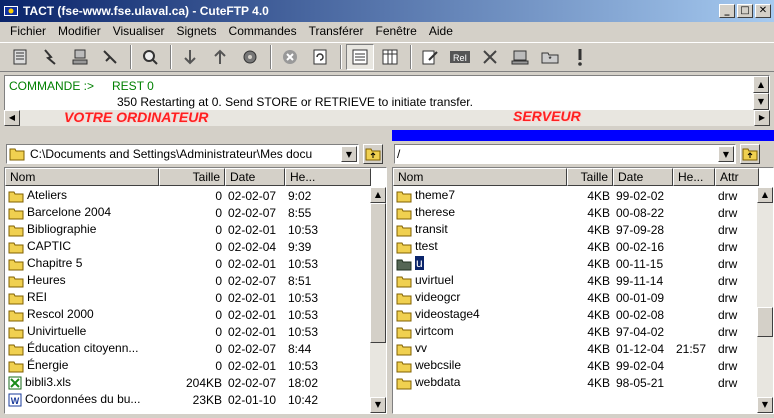  Describe the element at coordinates (188, 263) in the screenshot. I see `table-row: Chapitre 5 0 02-02-01 10:53` at that location.